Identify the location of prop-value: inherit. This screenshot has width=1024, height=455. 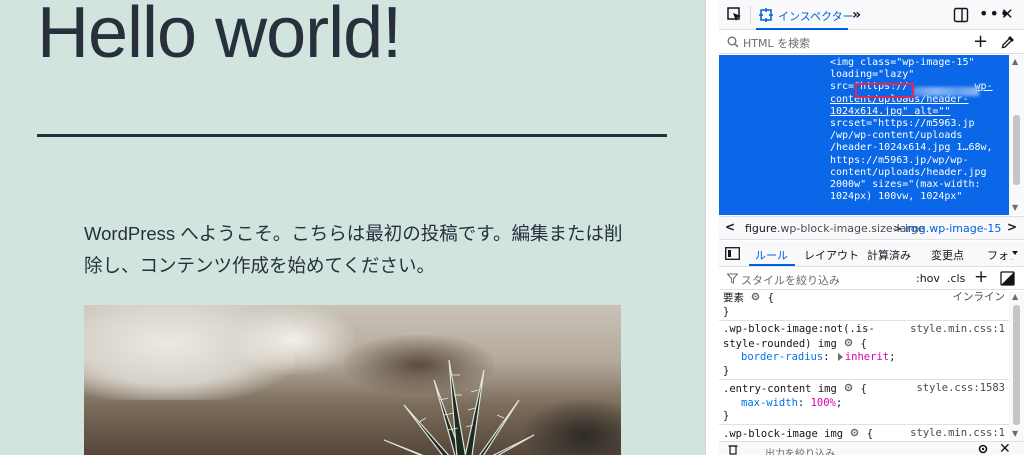
(867, 357).